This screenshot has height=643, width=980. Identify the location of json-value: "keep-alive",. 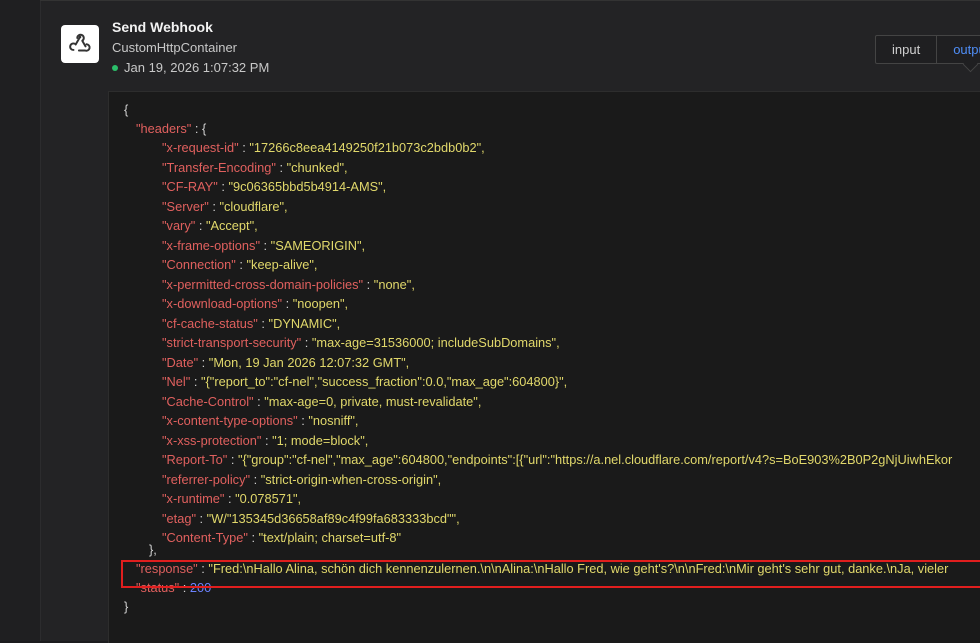
(282, 264).